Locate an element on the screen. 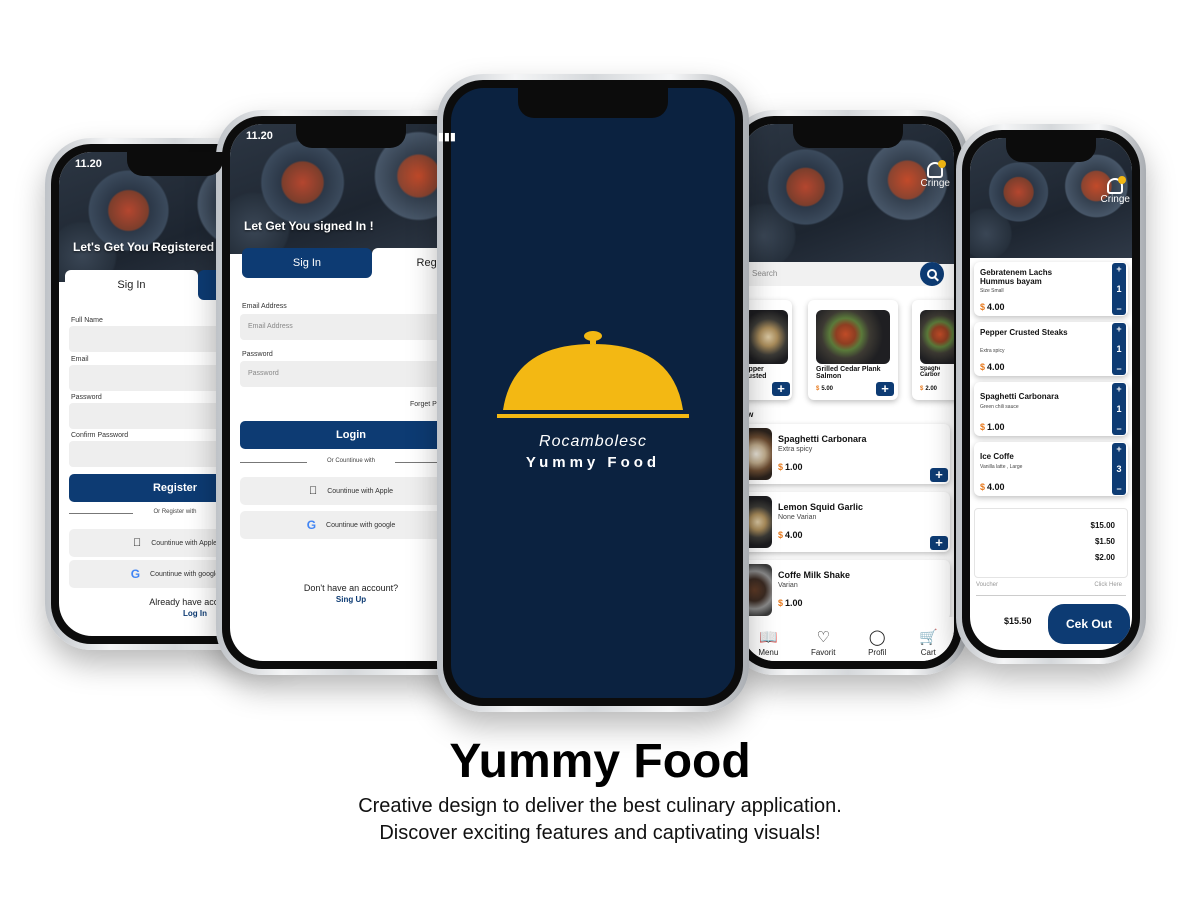 Image resolution: width=1200 pixels, height=900 pixels. heart-icon: ♡ is located at coordinates (823, 637).